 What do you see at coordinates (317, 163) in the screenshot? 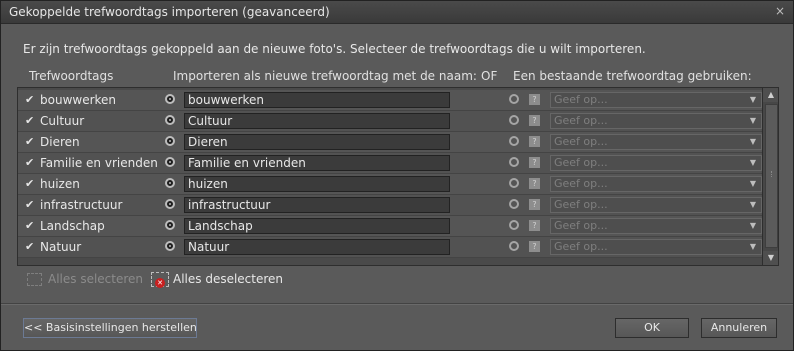
I see `new-tag-name-input: Familie en vrienden` at bounding box center [317, 163].